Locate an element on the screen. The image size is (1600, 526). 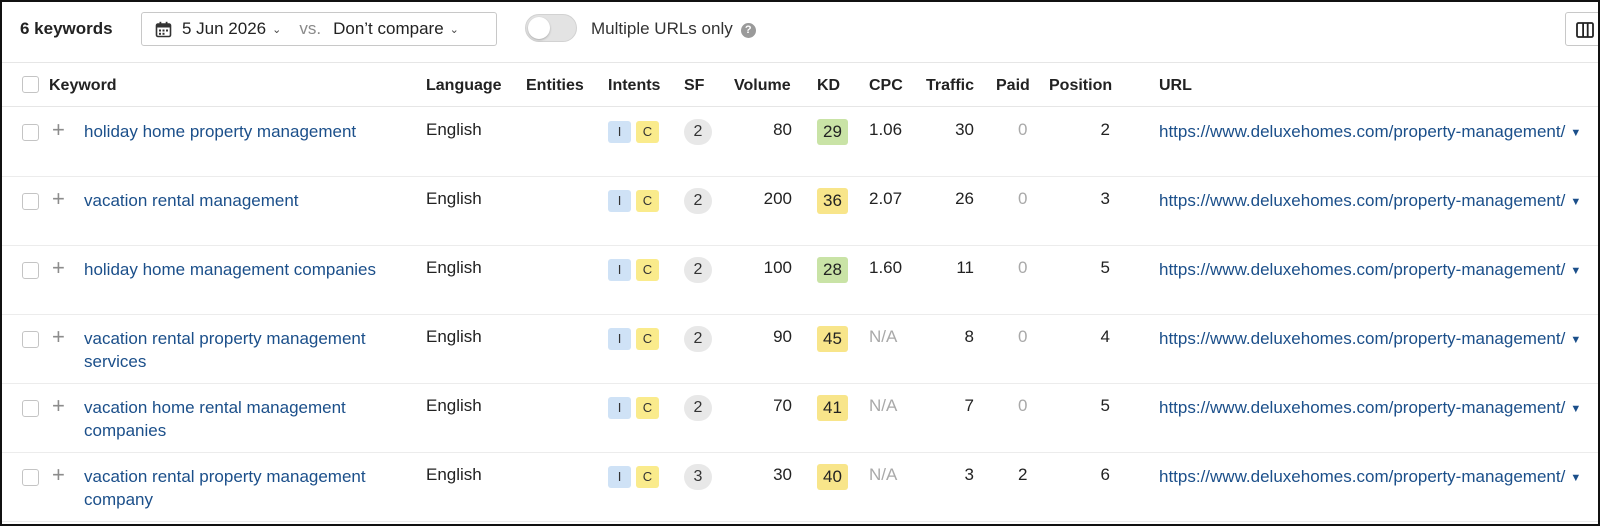
compare-value: Don’t compare is located at coordinates (388, 29).